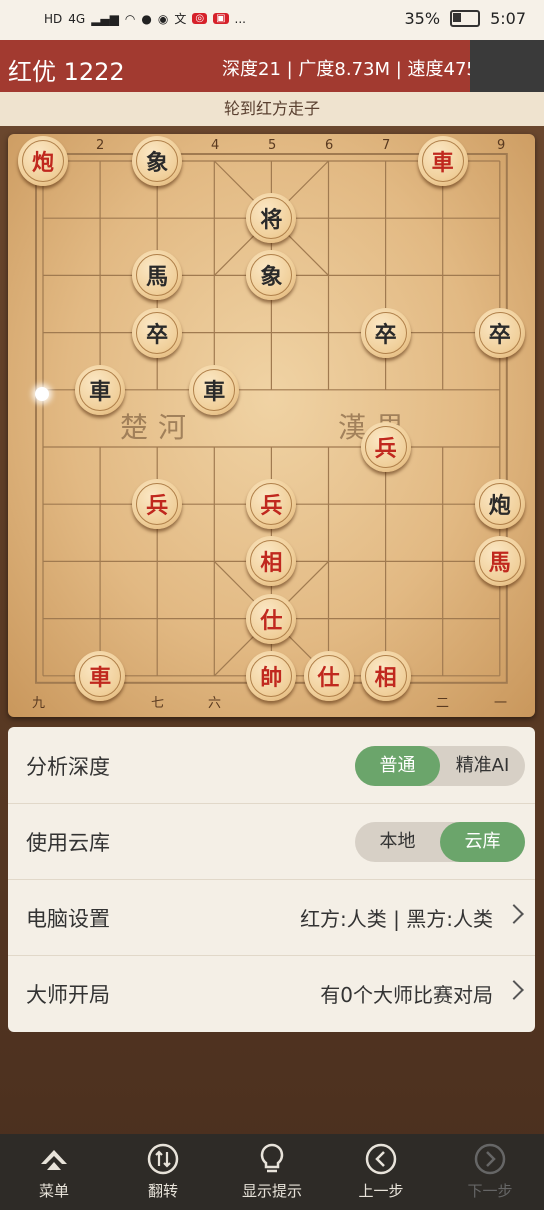  Describe the element at coordinates (397, 842) in the screenshot. I see `cloud-local-option: 本地` at that location.